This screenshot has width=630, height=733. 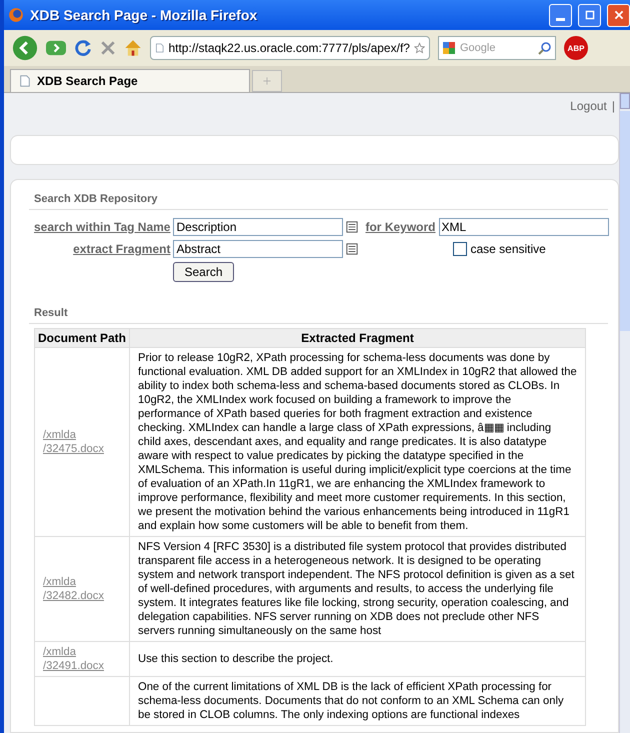 I want to click on checkbox-label: case sensitive, so click(x=508, y=249).